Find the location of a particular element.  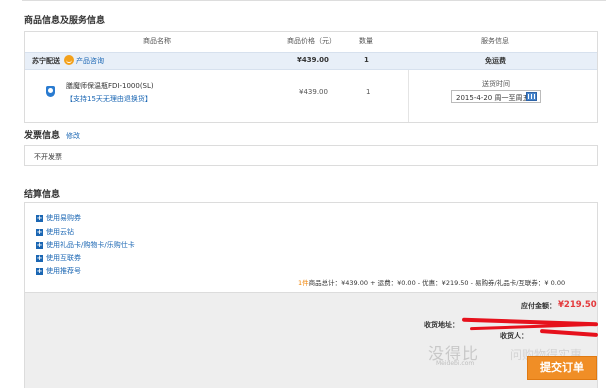

option-gift-card: + 使用礼品卡/购物卡/乐购仕卡 is located at coordinates (85, 245).